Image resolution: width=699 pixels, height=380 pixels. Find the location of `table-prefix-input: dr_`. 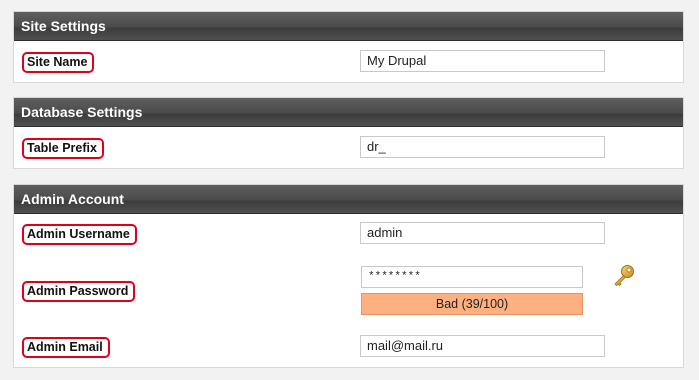

table-prefix-input: dr_ is located at coordinates (482, 147).